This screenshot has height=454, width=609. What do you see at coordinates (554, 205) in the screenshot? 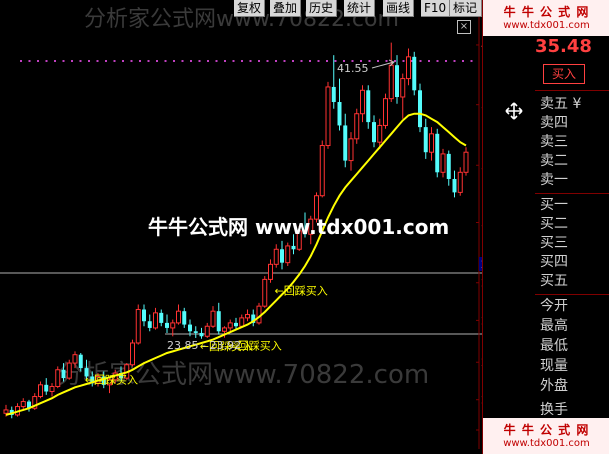
I see `buy-level-1: 买一` at bounding box center [554, 205].